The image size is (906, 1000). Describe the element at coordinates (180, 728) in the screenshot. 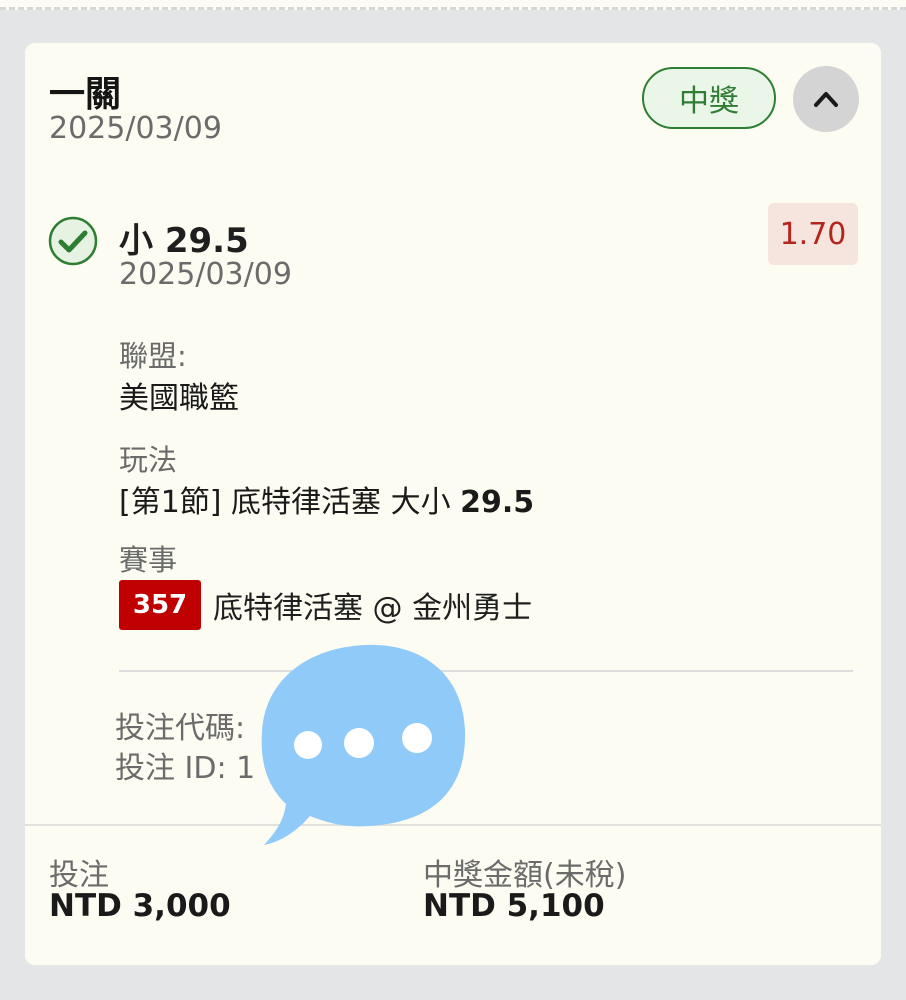

I see `bet-code-label: 投注代碼:` at that location.